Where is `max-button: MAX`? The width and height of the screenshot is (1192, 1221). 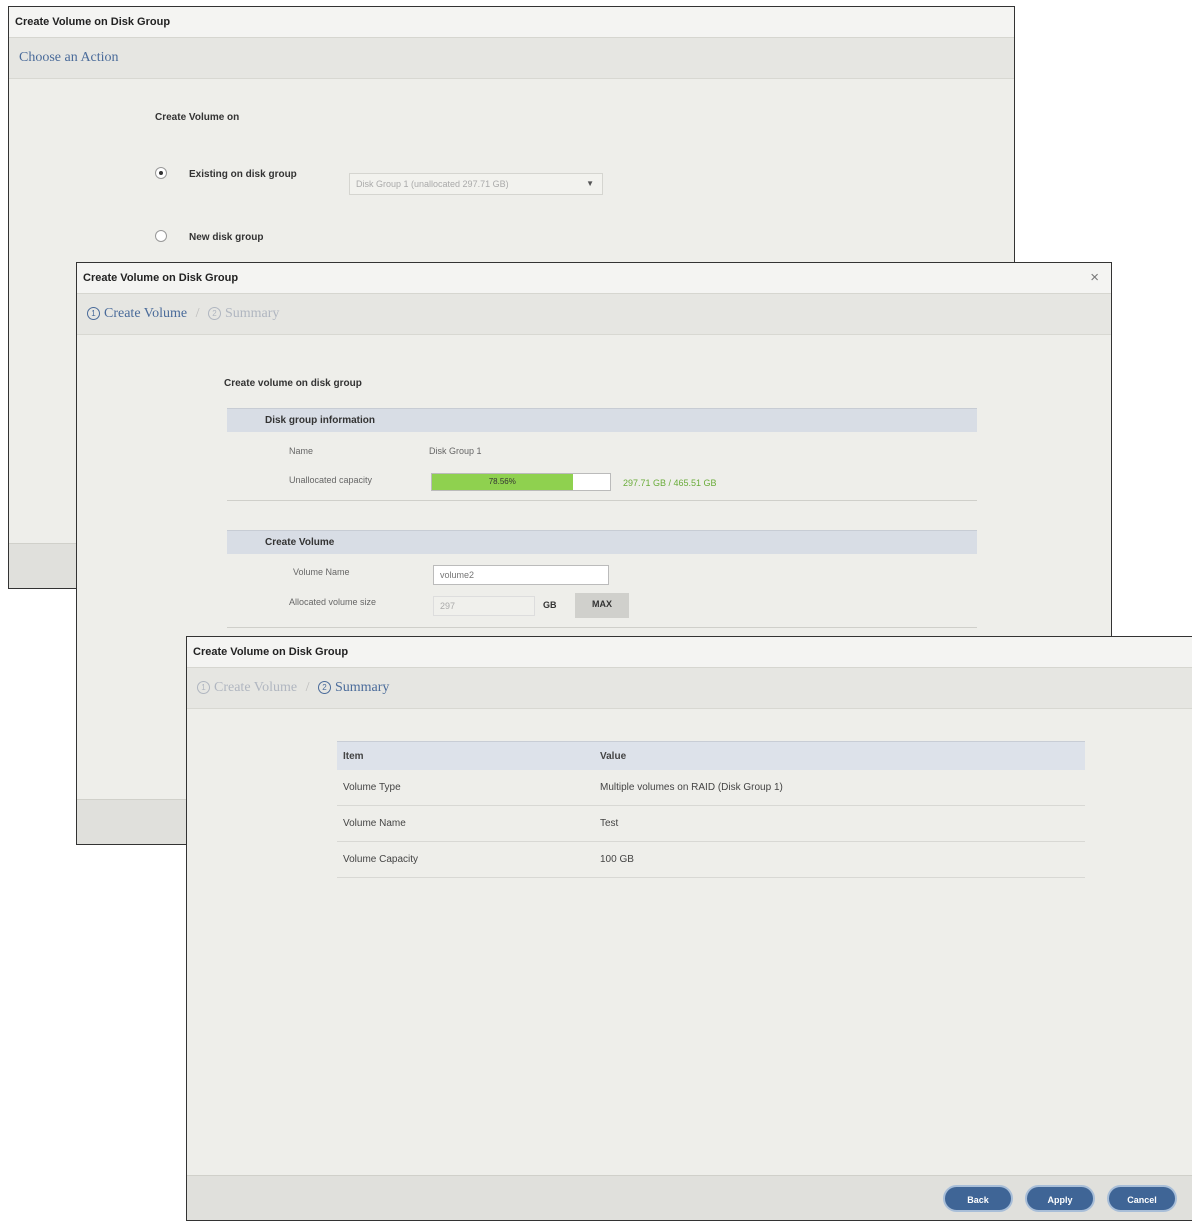
max-button: MAX is located at coordinates (602, 605).